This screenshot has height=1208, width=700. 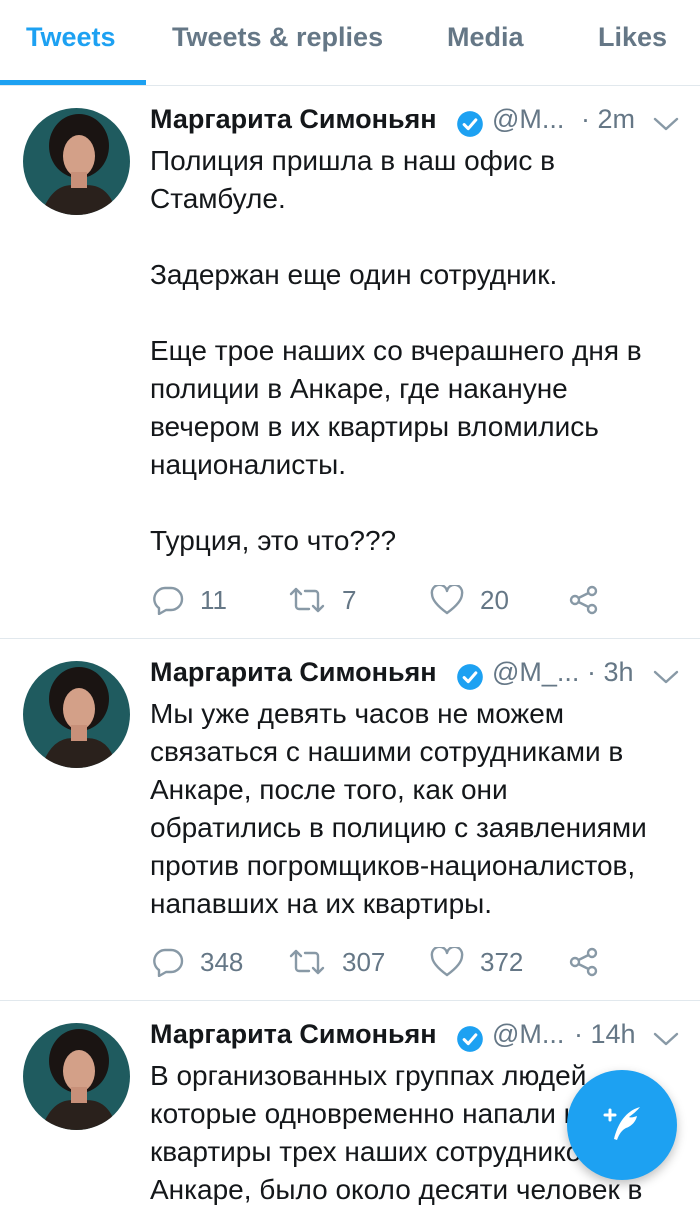 I want to click on tweet-header: Маргарита Симоньян @M_... · 3h, so click(x=425, y=677).